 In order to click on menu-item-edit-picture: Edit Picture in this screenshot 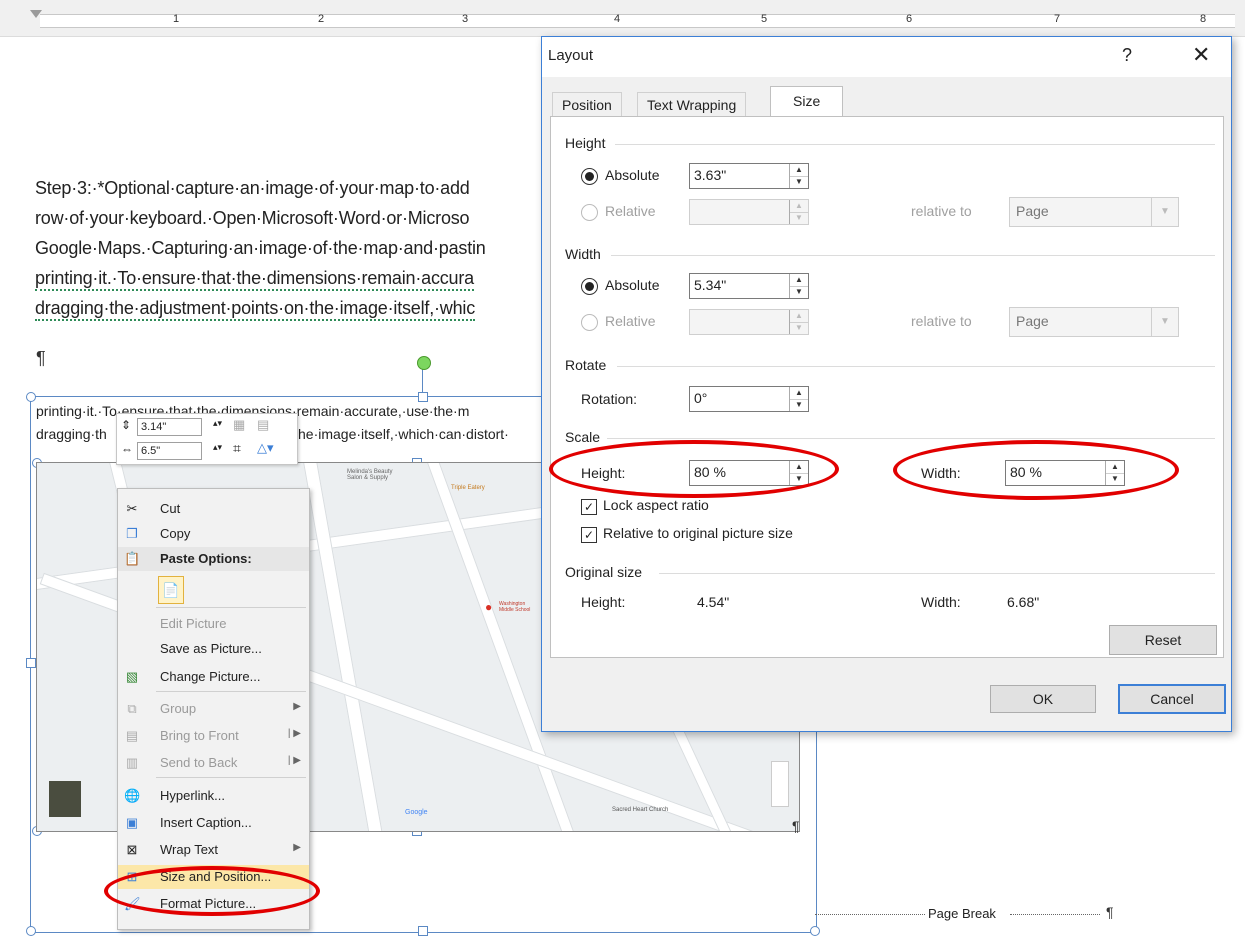, I will do `click(213, 624)`.